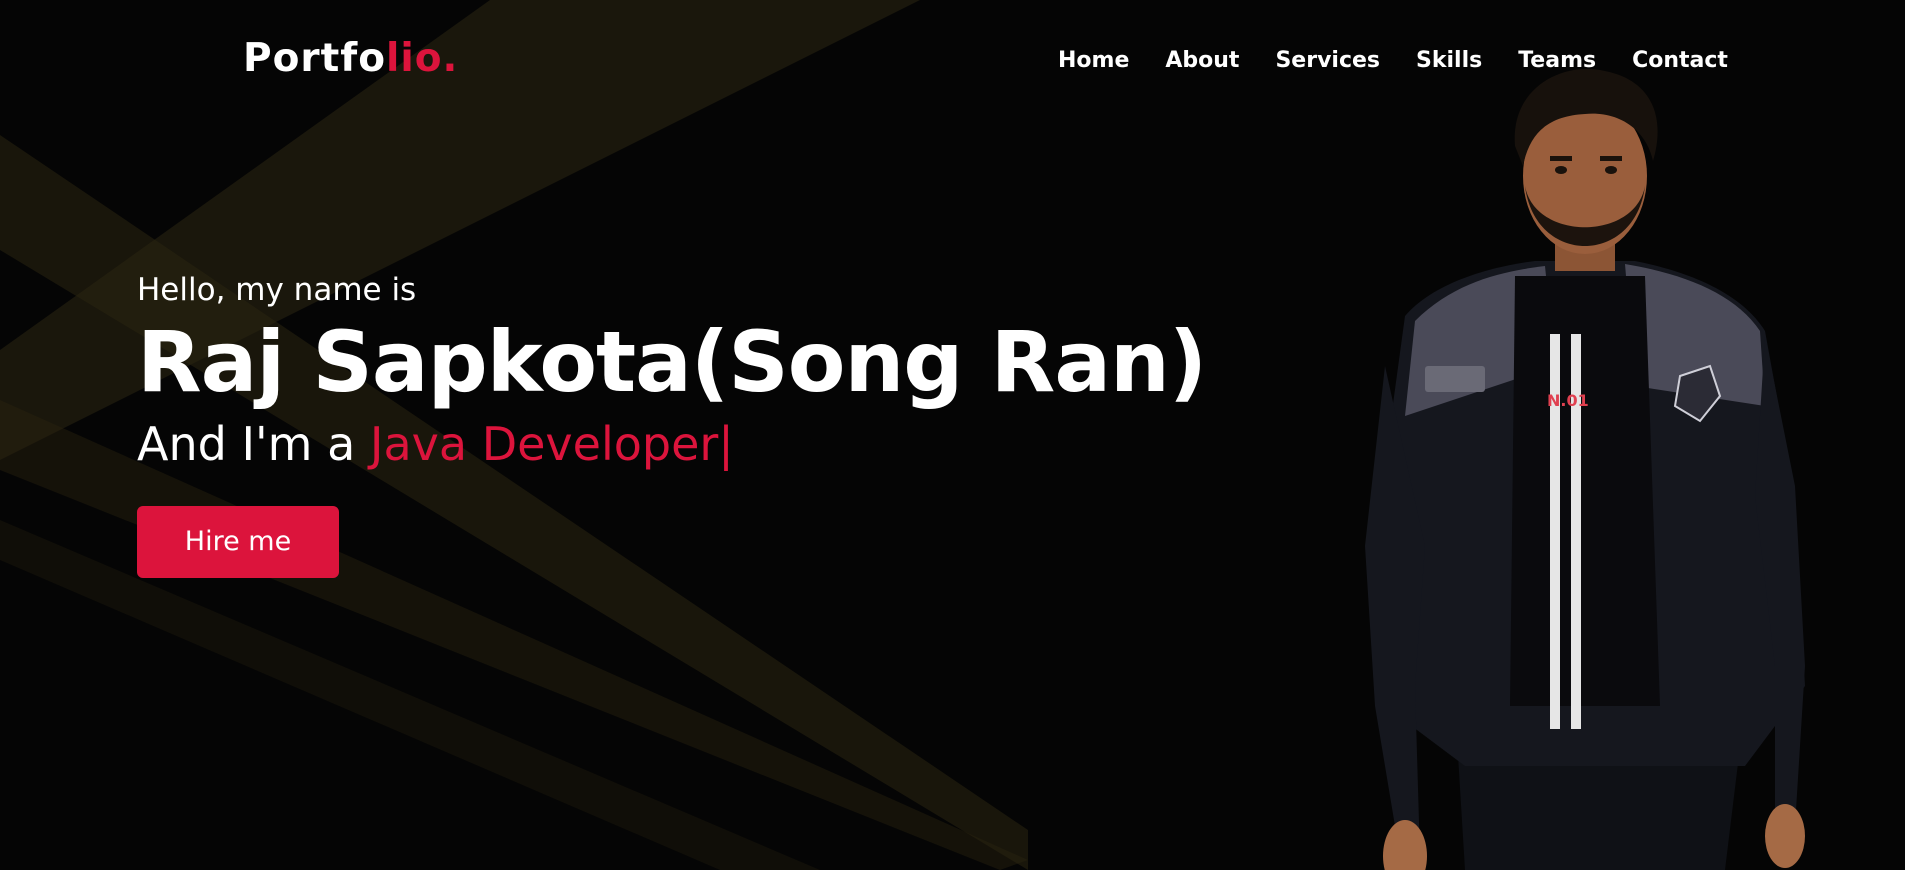  What do you see at coordinates (544, 444) in the screenshot?
I see `role-typed-text: Java Developer` at bounding box center [544, 444].